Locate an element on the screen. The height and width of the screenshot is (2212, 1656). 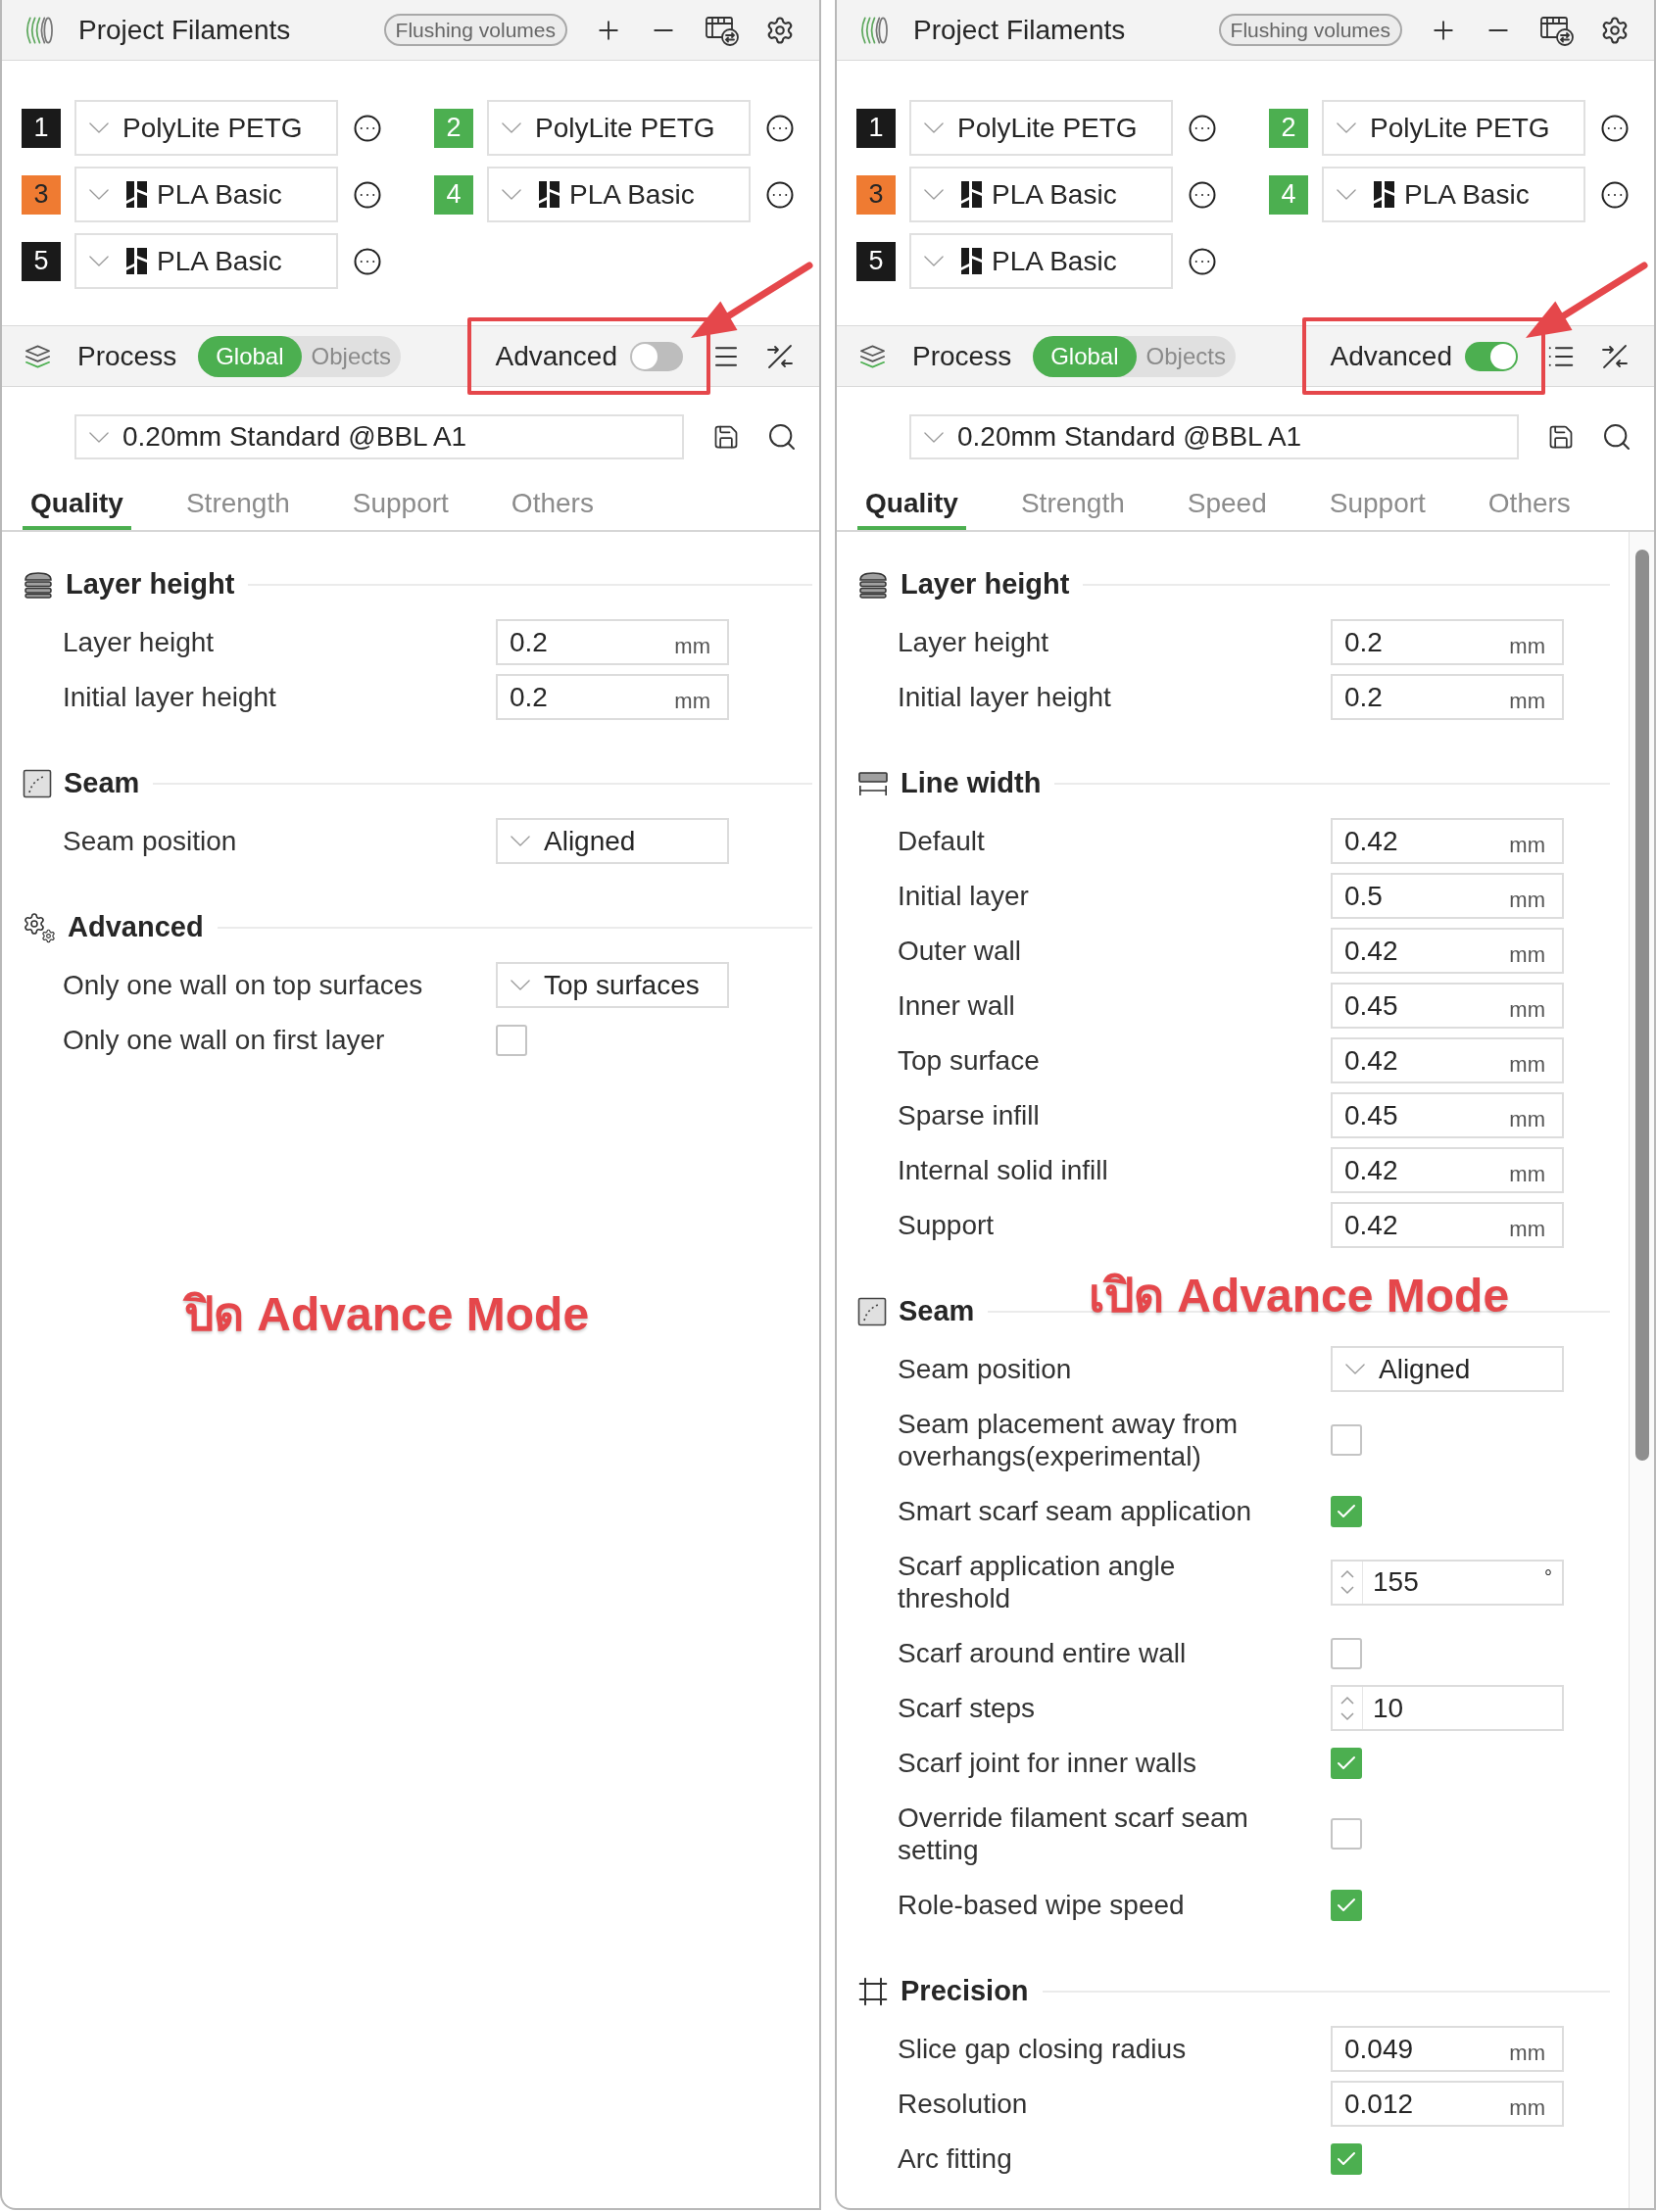
setting-label: Scarf steps is located at coordinates (967, 1708).